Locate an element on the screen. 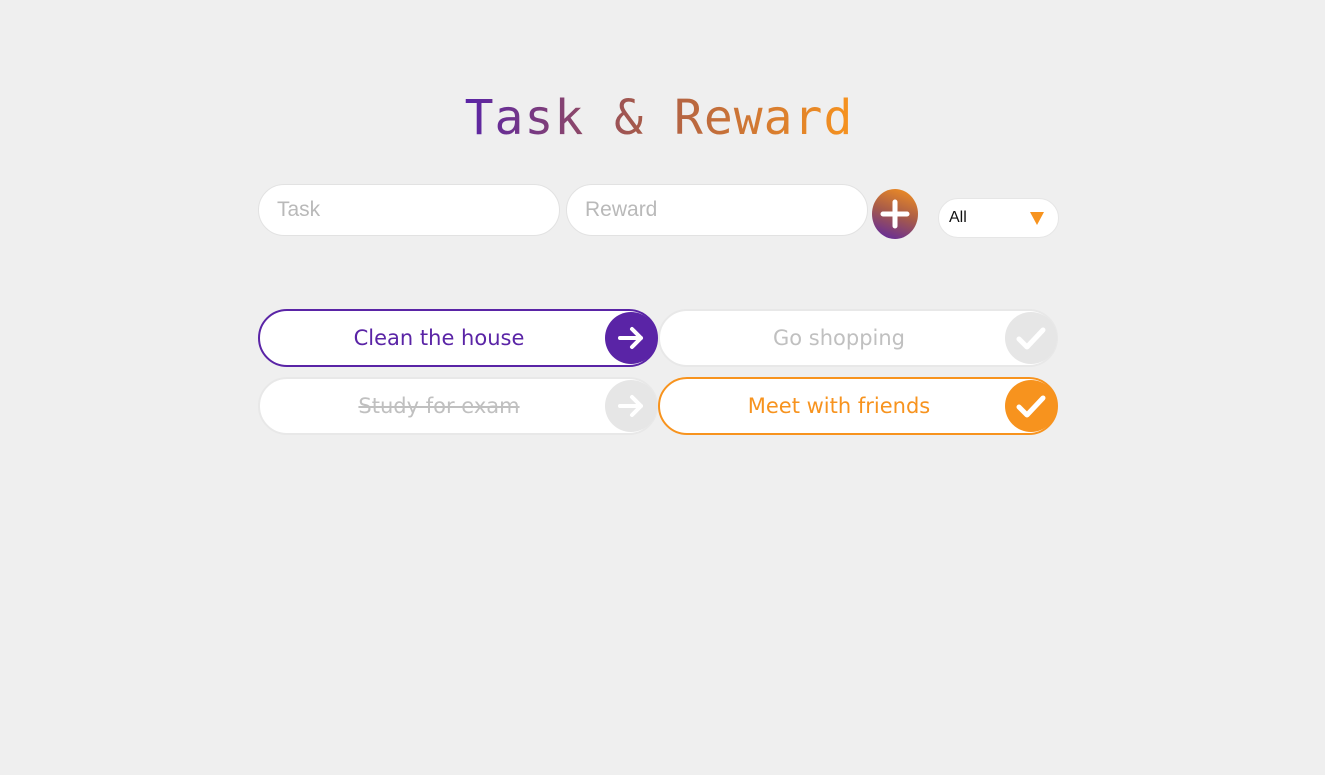 The width and height of the screenshot is (1325, 775). task-item: Meet with friends is located at coordinates (858, 406).